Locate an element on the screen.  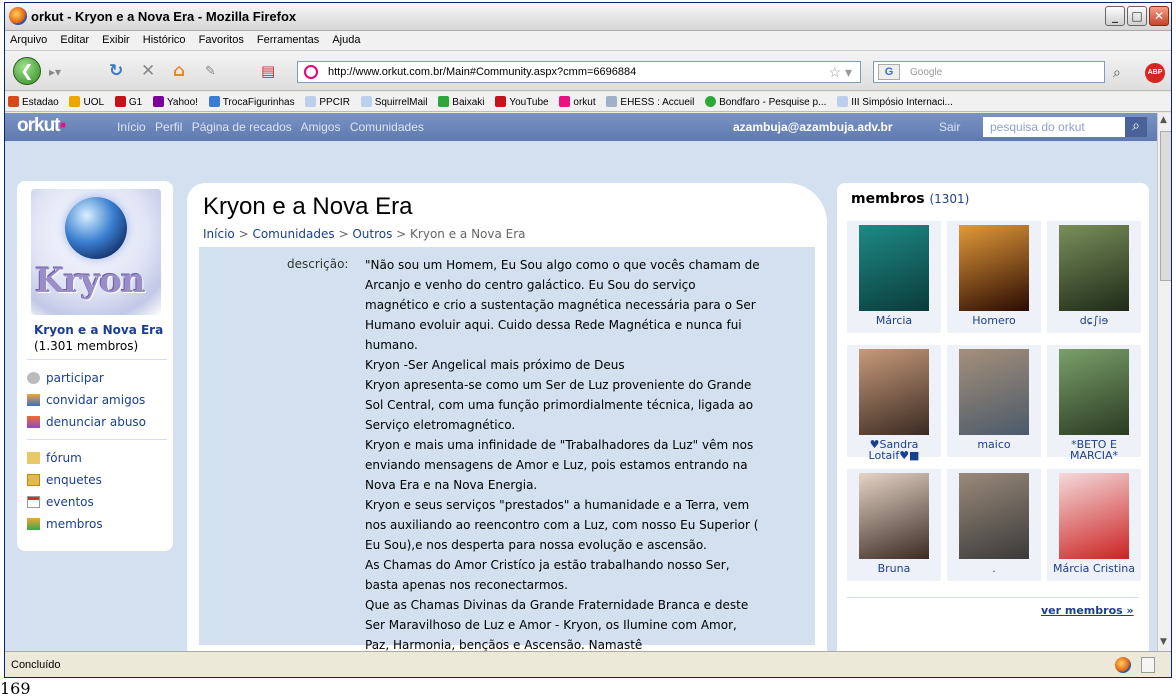
menu-favoritos: Favoritos is located at coordinates (221, 40).